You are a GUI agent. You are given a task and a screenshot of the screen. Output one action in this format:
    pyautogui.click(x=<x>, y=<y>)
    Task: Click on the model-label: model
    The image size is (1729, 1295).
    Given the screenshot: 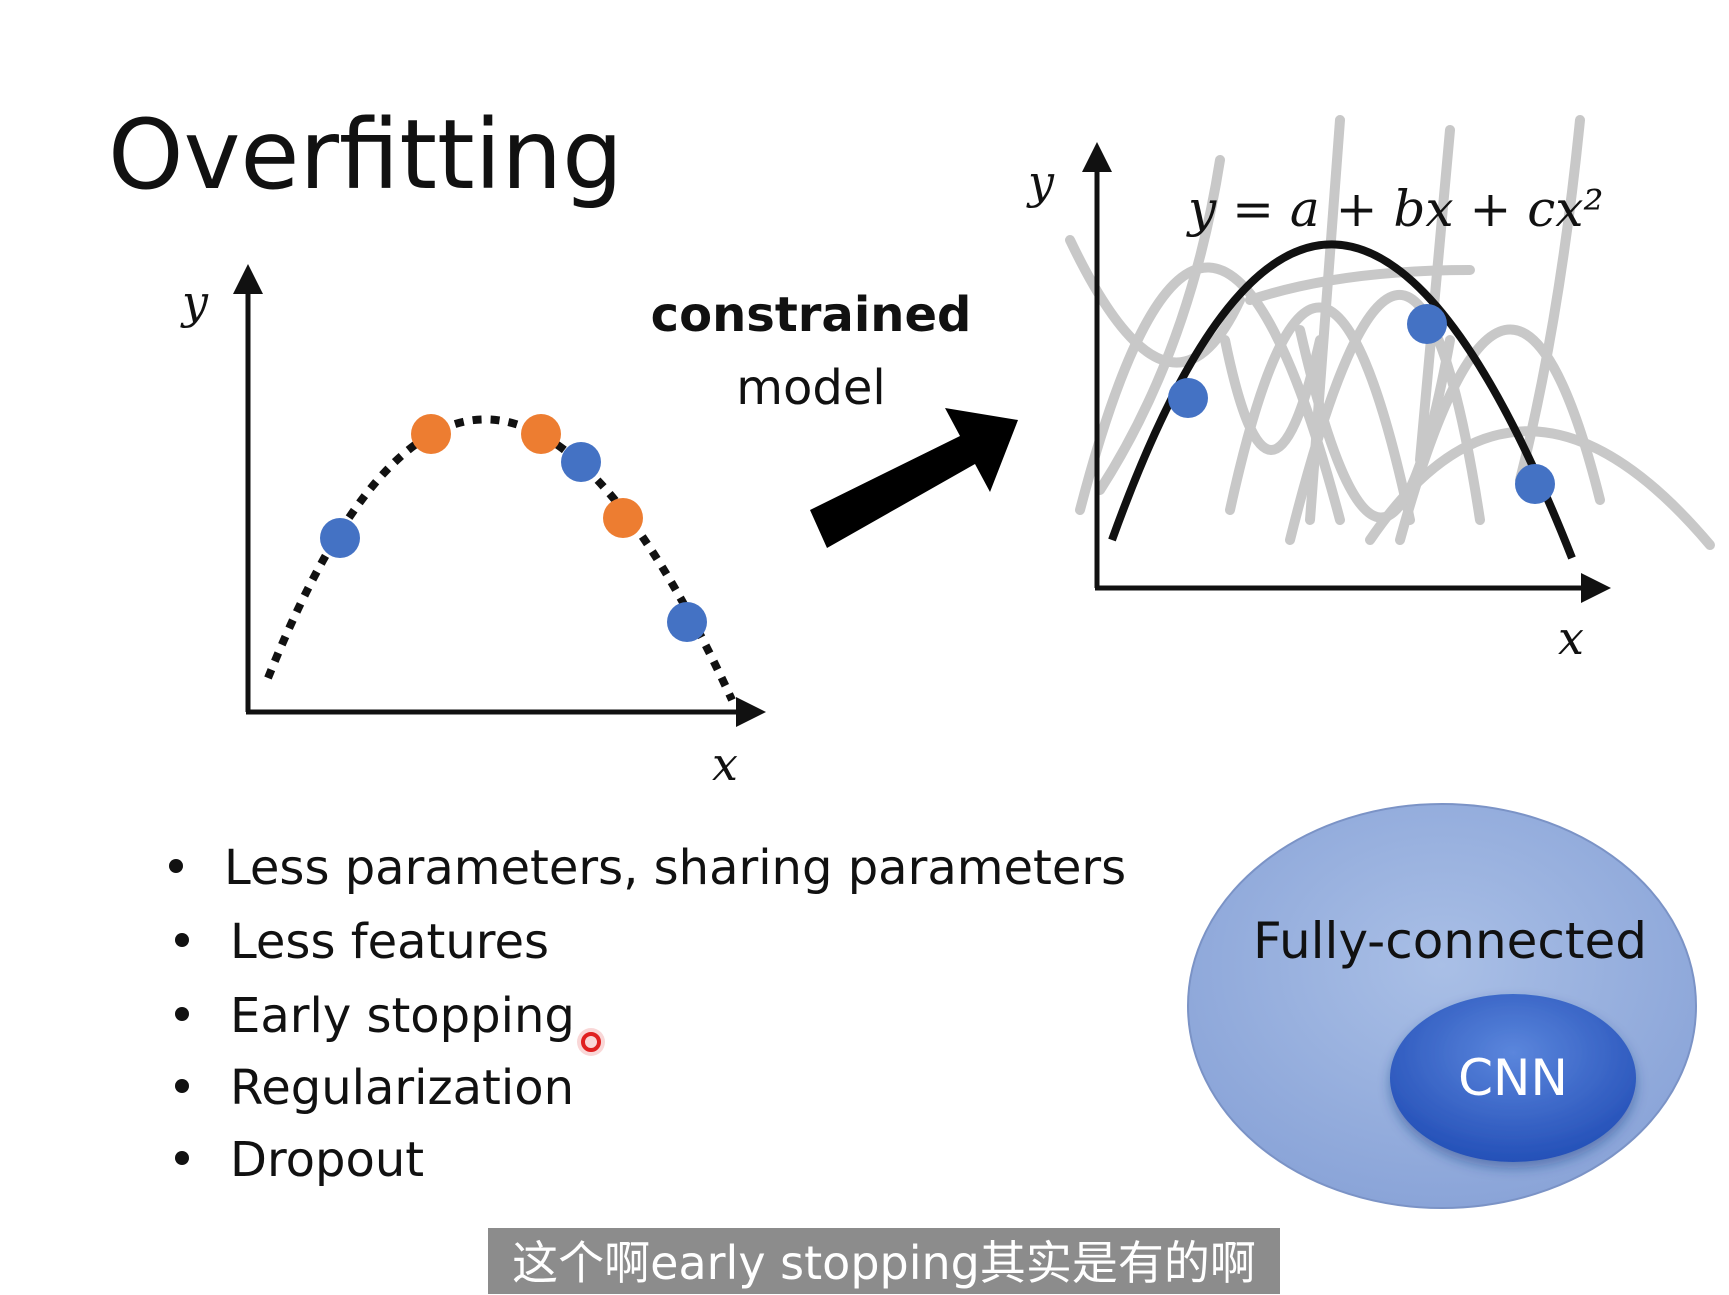 What is the action you would take?
    pyautogui.click(x=810, y=388)
    